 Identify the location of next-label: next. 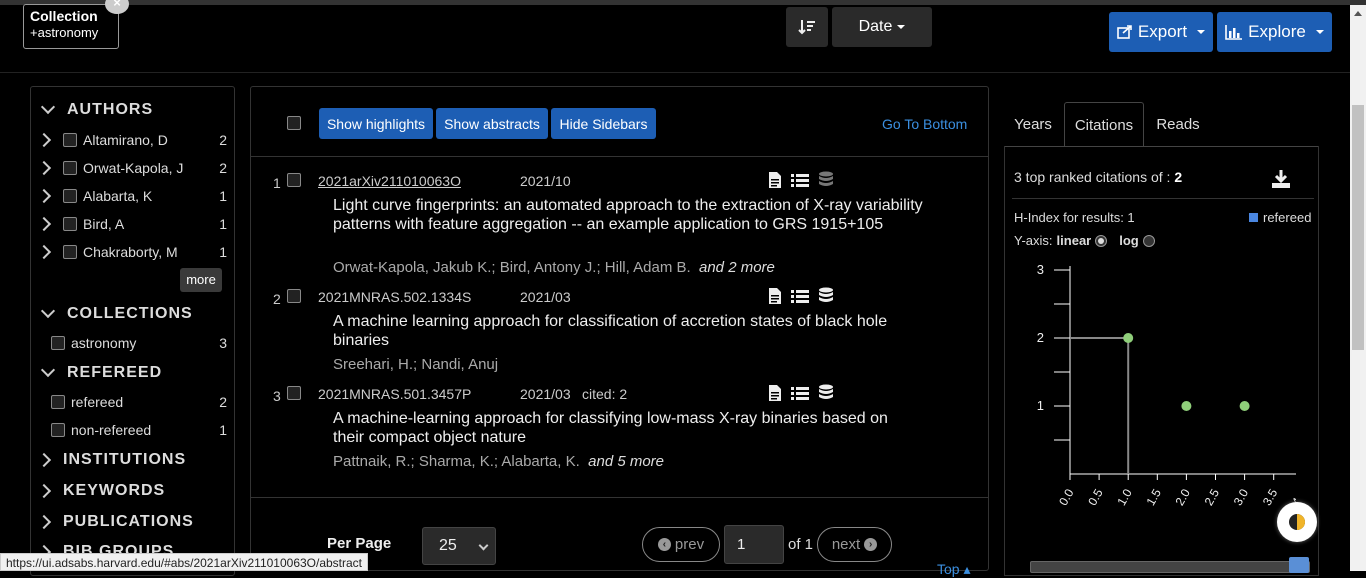
(846, 544).